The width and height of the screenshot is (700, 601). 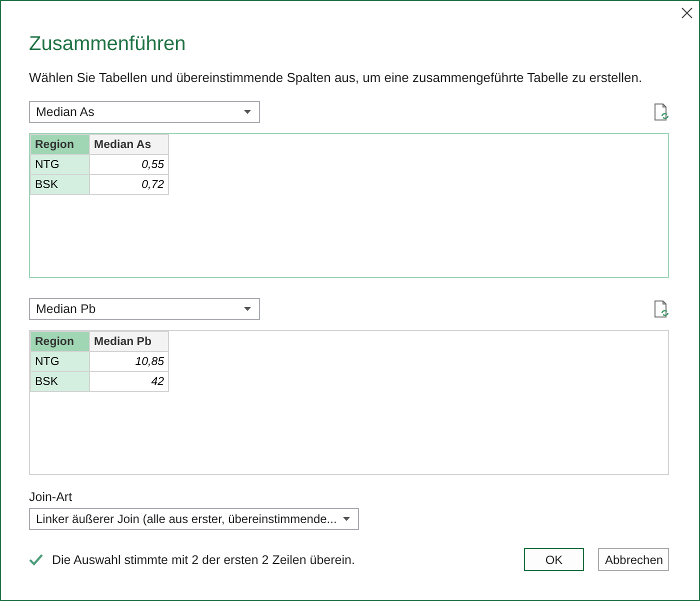 I want to click on table-dropdown: Median Pb, so click(x=144, y=309).